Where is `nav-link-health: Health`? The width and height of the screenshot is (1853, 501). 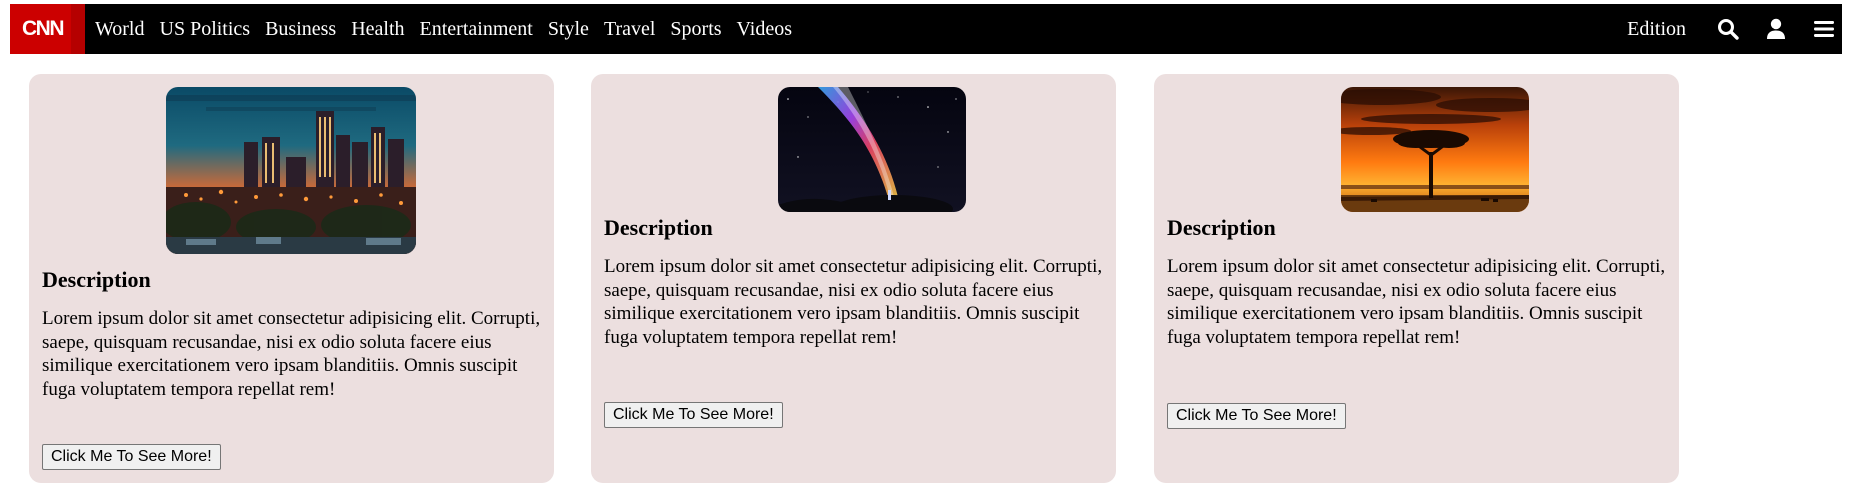
nav-link-health: Health is located at coordinates (377, 29).